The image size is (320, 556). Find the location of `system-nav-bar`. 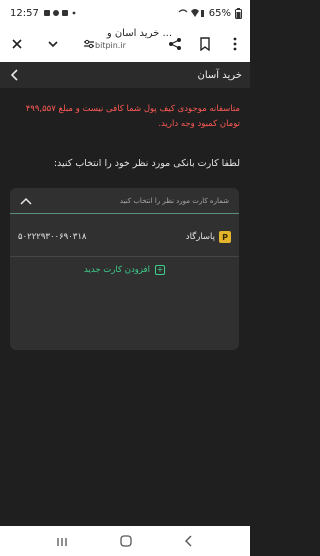

system-nav-bar is located at coordinates (125, 541).